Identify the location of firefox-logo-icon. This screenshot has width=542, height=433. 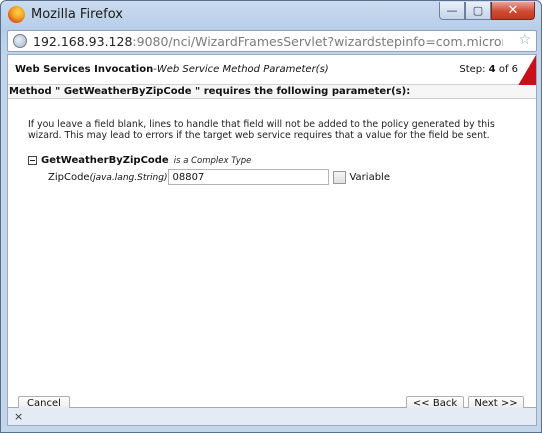
(16, 14).